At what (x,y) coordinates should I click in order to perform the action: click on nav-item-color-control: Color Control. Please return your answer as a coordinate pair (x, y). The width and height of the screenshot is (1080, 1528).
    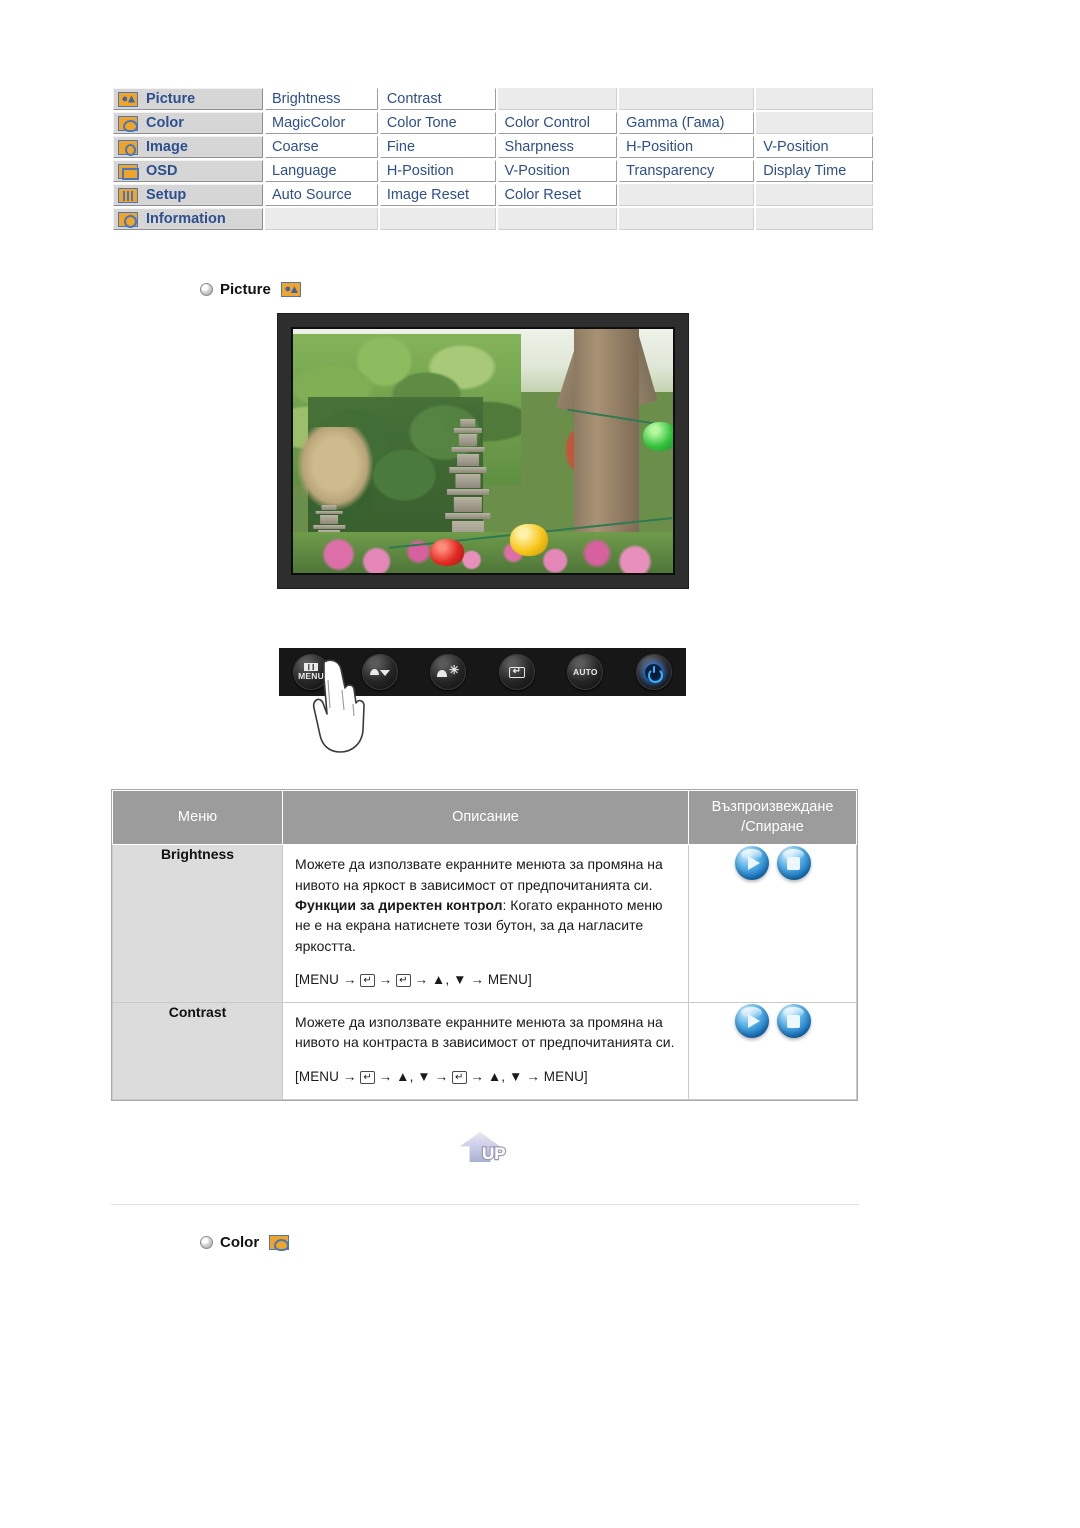
    Looking at the image, I should click on (557, 123).